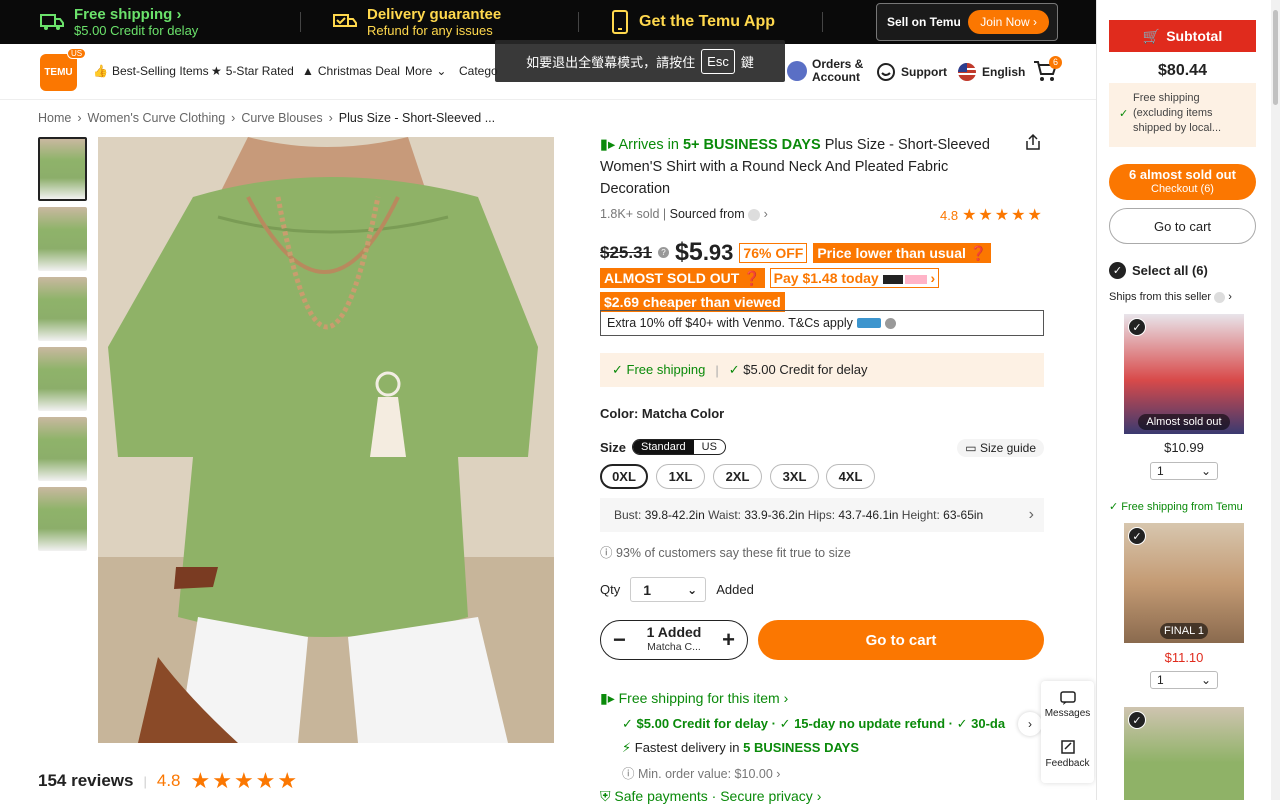  I want to click on info-icon: ?, so click(663, 252).